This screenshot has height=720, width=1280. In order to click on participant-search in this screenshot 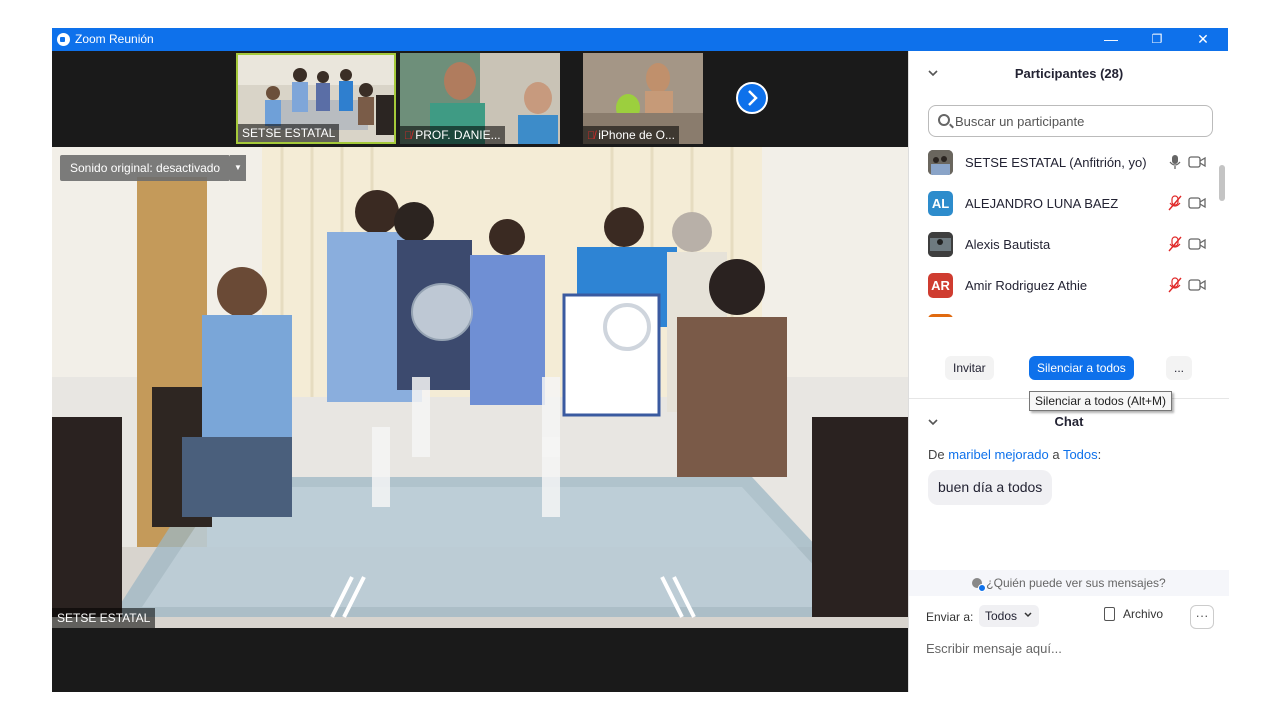, I will do `click(1070, 121)`.